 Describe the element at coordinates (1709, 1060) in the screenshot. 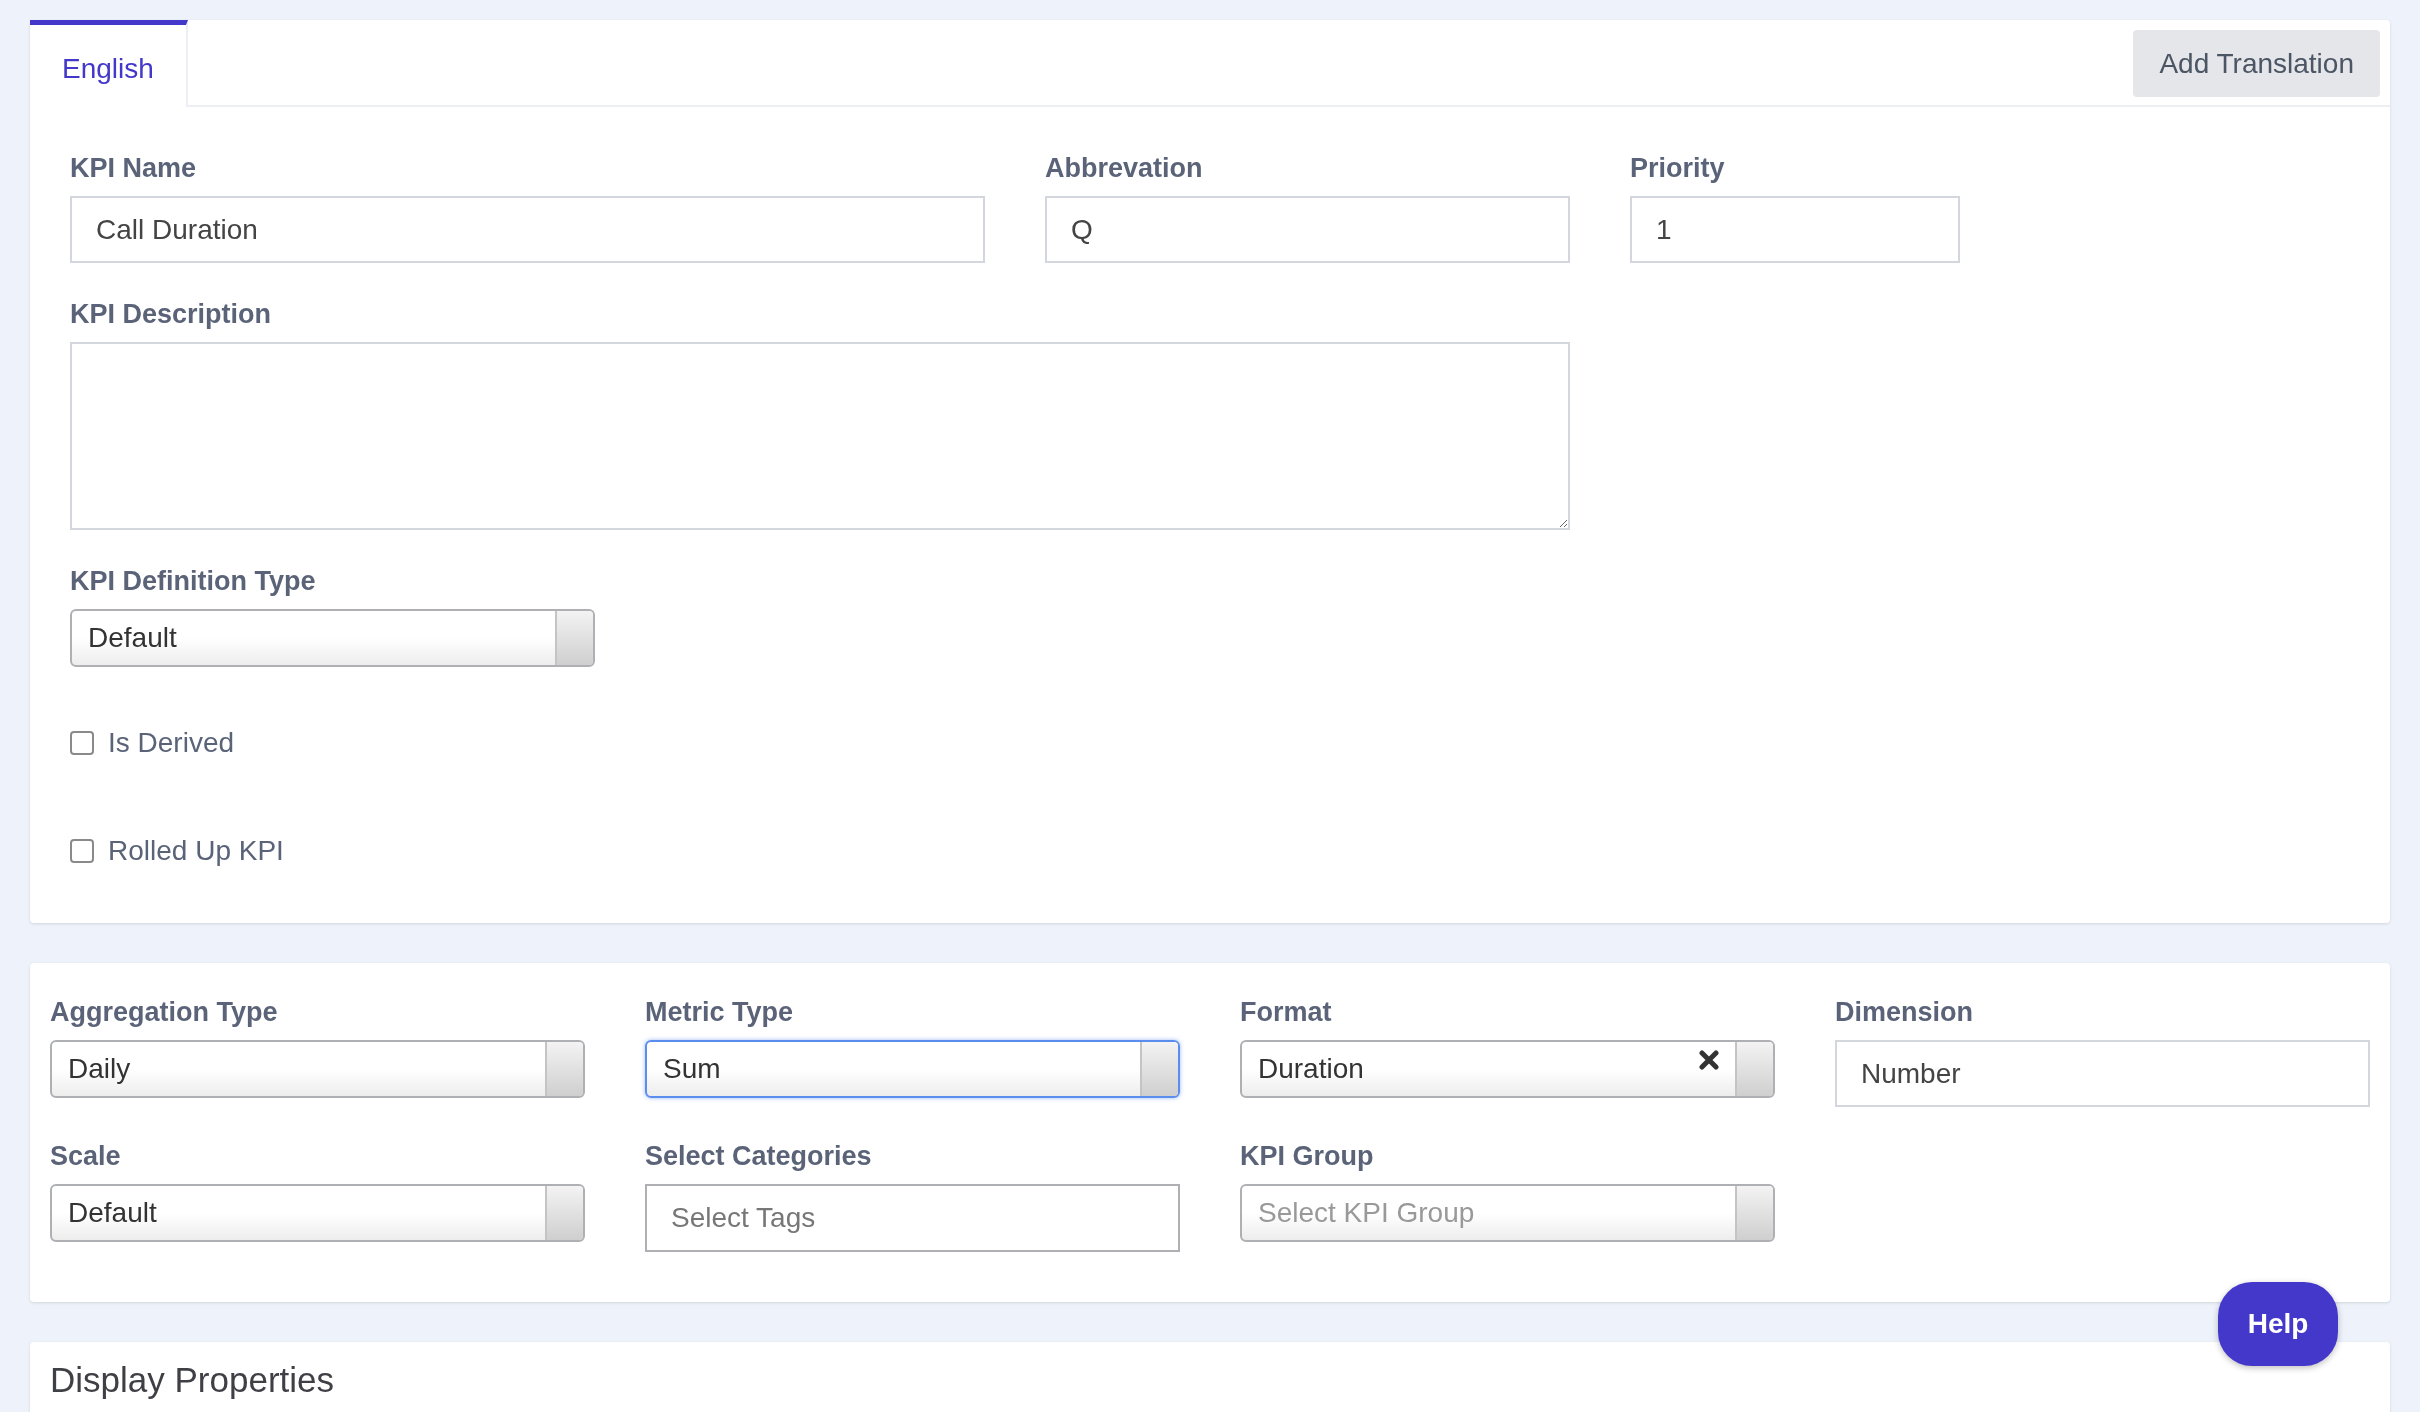

I see `clear-icon` at that location.